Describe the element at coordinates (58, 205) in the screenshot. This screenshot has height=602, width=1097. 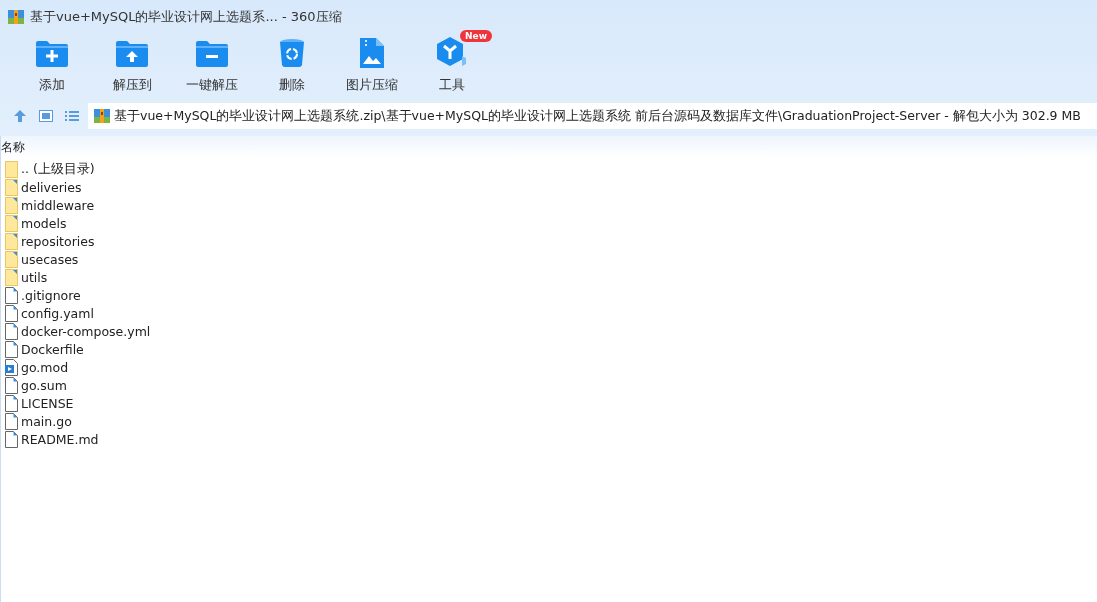
I see `file-name: middleware` at that location.